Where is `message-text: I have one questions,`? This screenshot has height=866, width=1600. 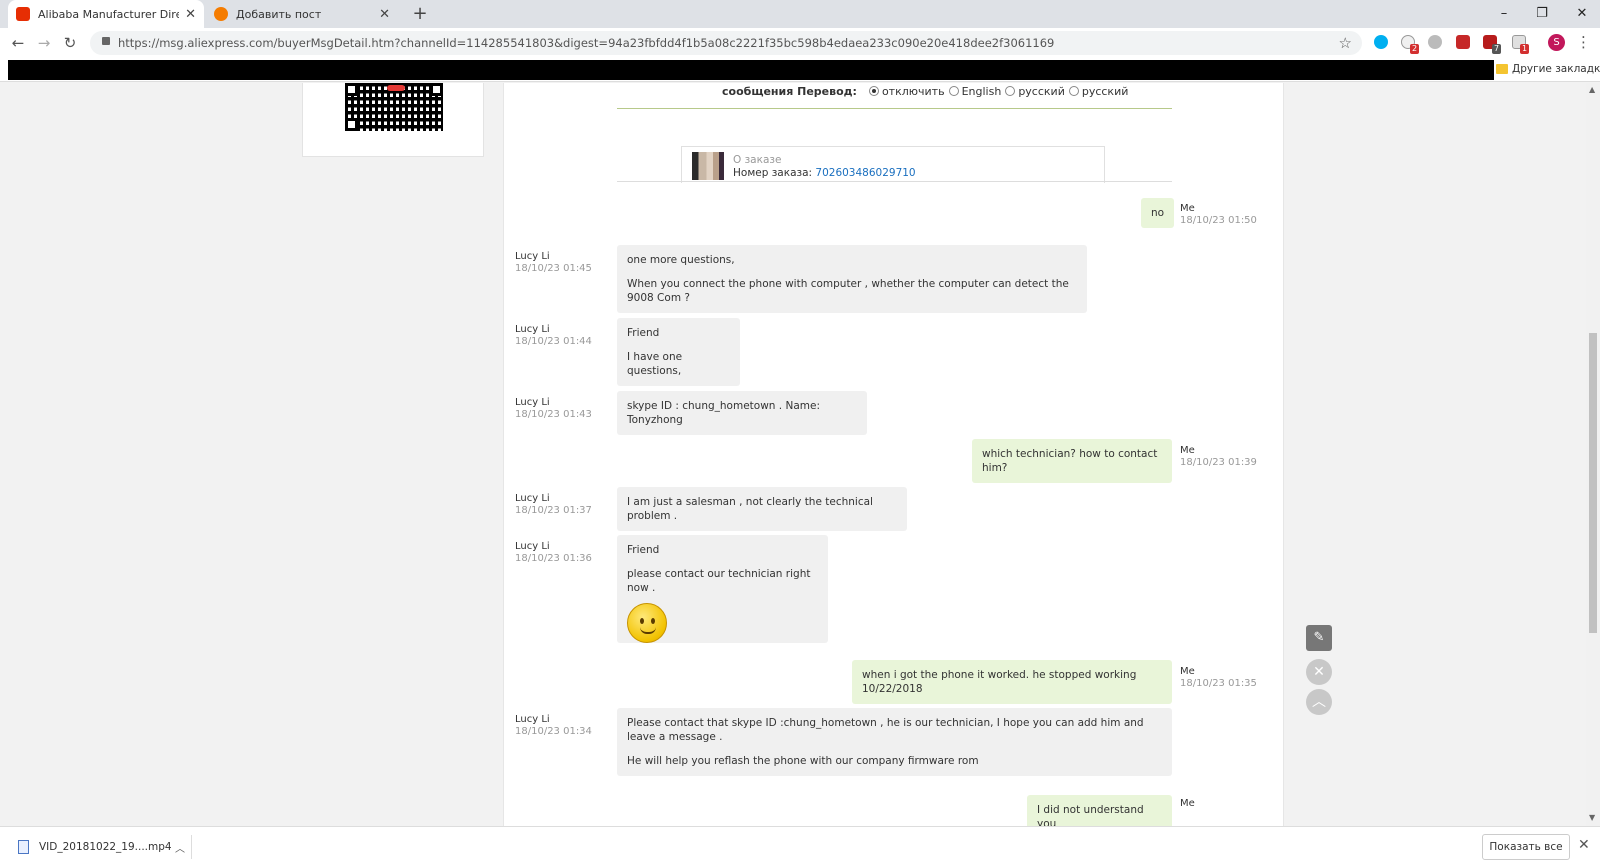
message-text: I have one questions, is located at coordinates (655, 364).